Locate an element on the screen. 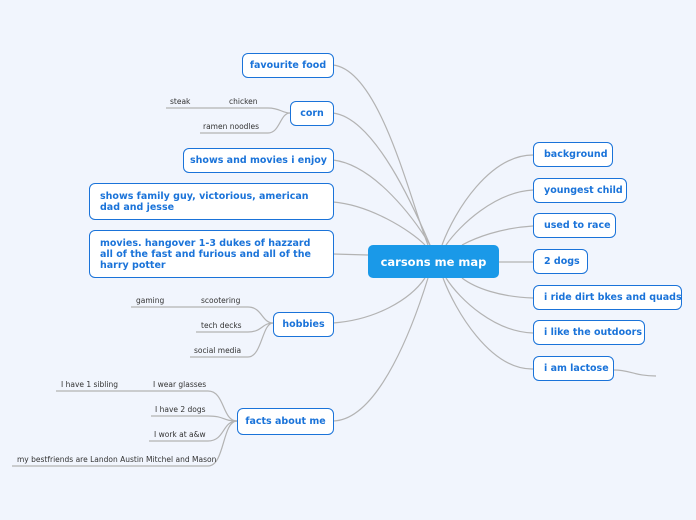  topic-label: i like the outdoors is located at coordinates (593, 332).